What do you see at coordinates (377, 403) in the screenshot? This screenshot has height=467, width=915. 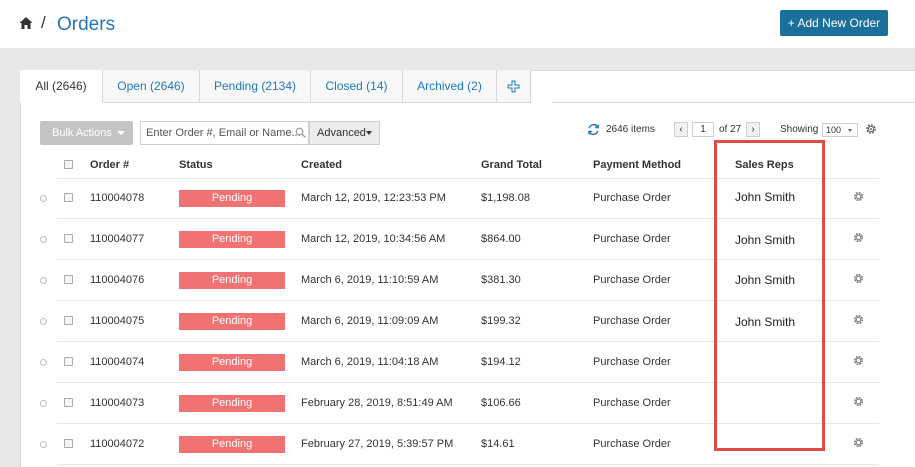 I see `created-date: February 28, 2019, 8:51:49 AM` at bounding box center [377, 403].